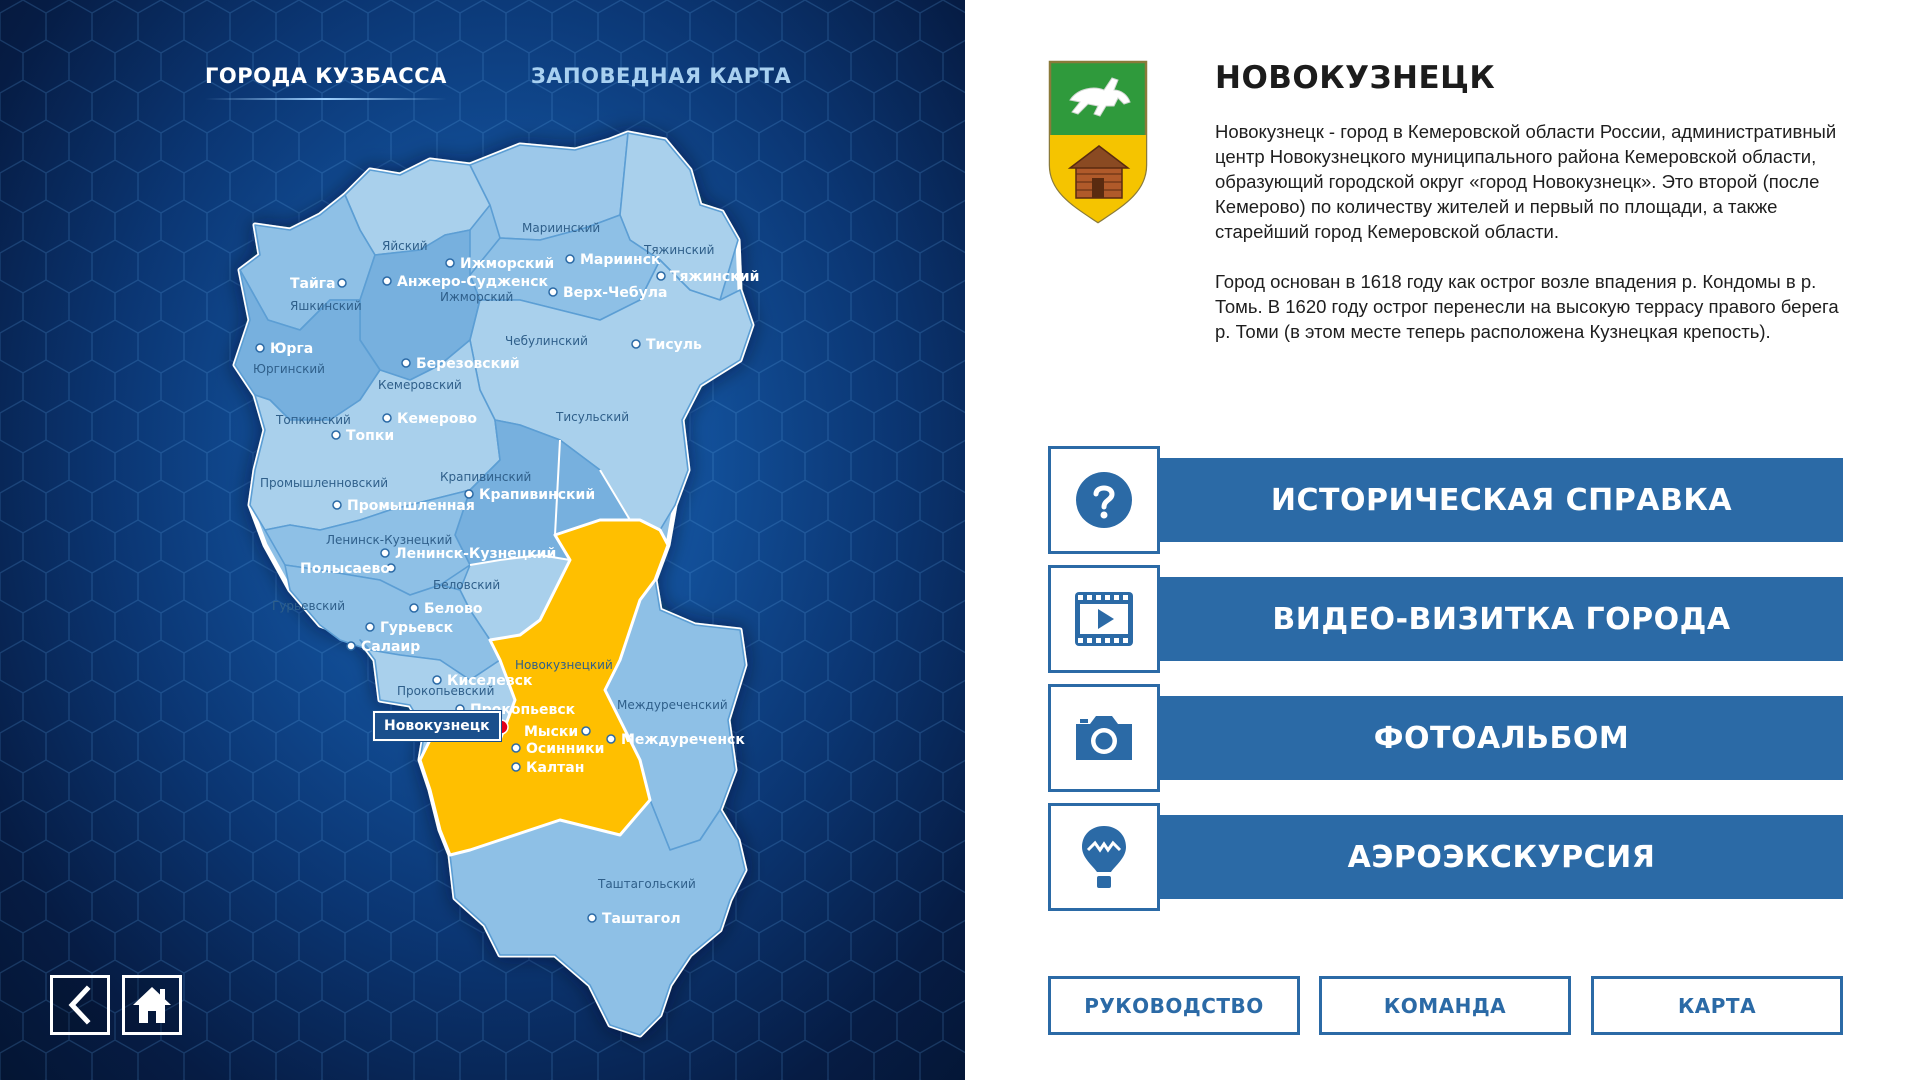  Describe the element at coordinates (507, 264) in the screenshot. I see `svg-text: Ижморский` at that location.